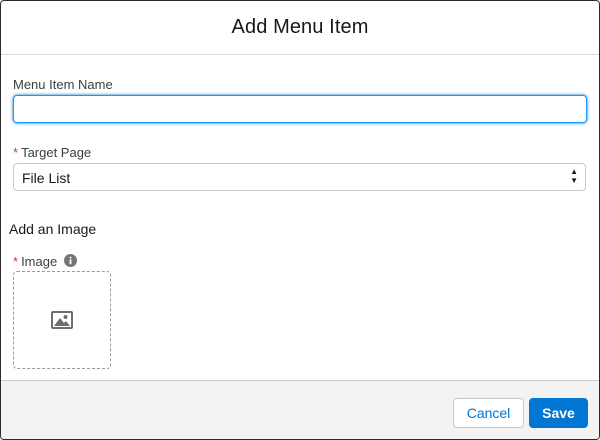 The width and height of the screenshot is (600, 440). I want to click on modal-title: Add Menu Item, so click(300, 27).